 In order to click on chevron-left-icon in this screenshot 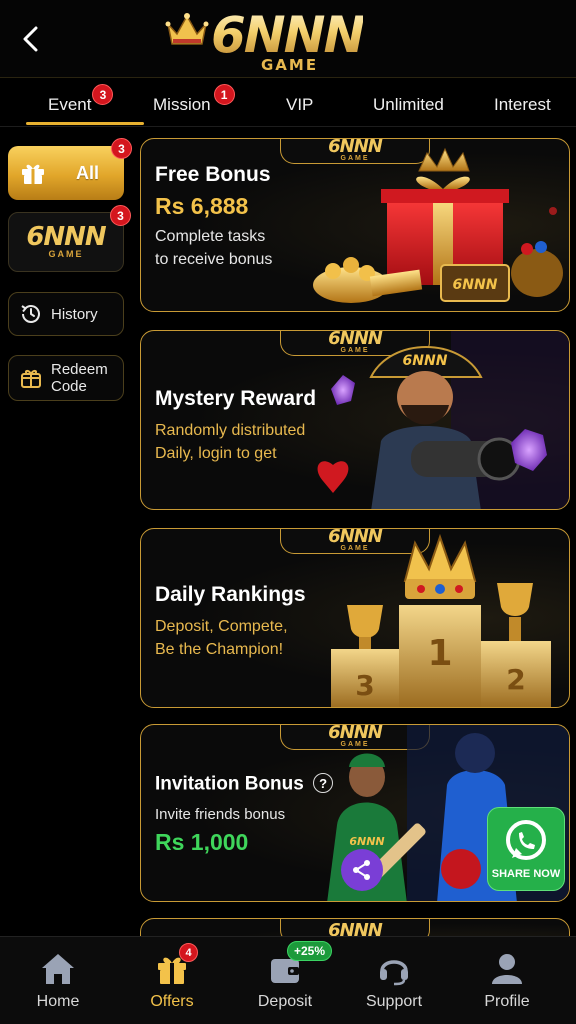, I will do `click(30, 39)`.